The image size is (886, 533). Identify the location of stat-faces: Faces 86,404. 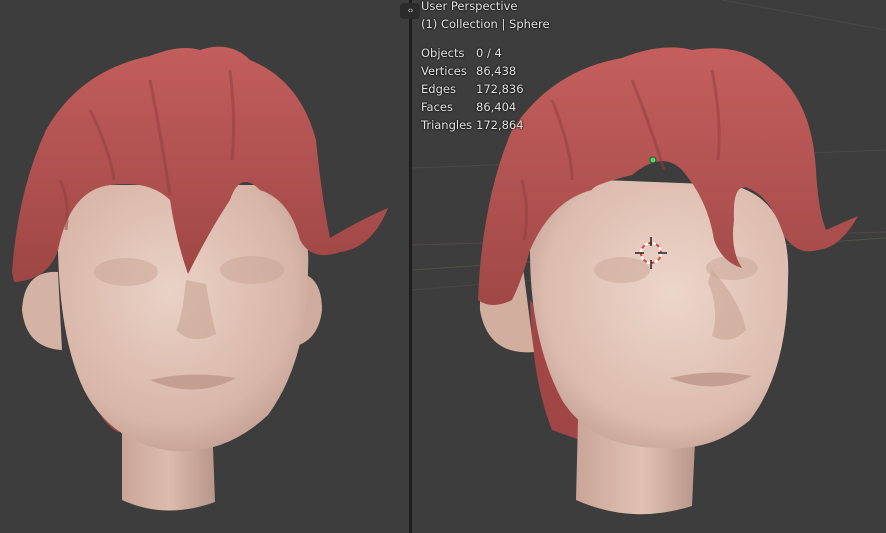
(485, 107).